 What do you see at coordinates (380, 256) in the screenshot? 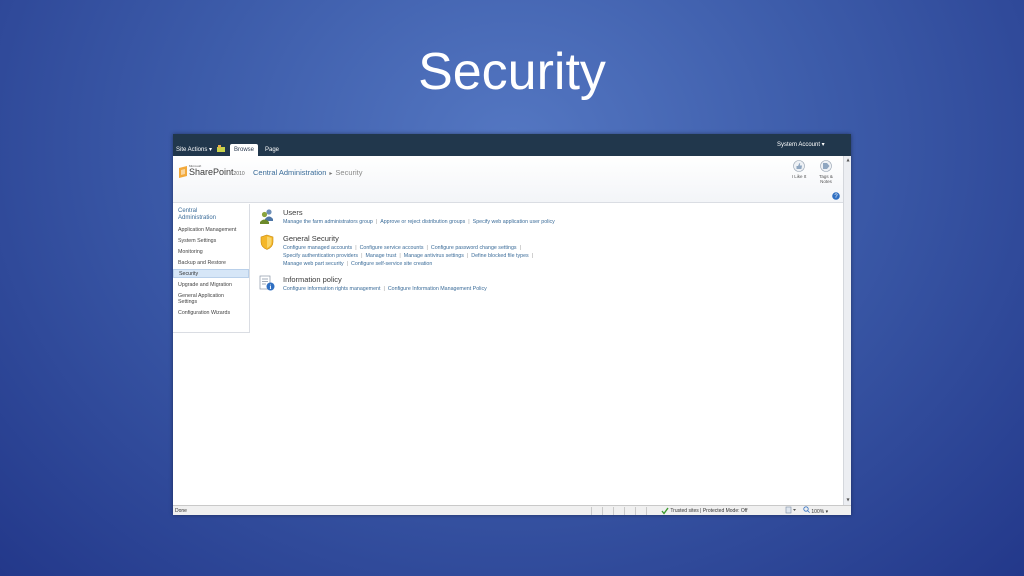
I see `link-manage-trust: Manage trust` at bounding box center [380, 256].